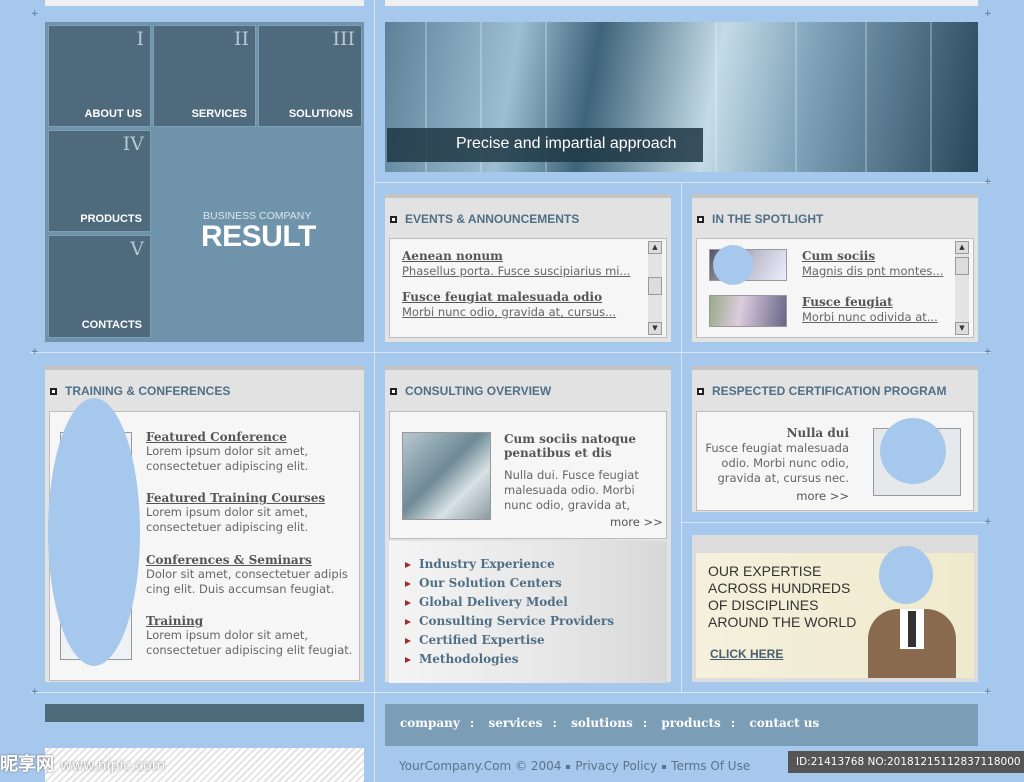 This screenshot has height=782, width=1024. What do you see at coordinates (570, 439) in the screenshot?
I see `consulting-heading: Cum sociis natoque` at bounding box center [570, 439].